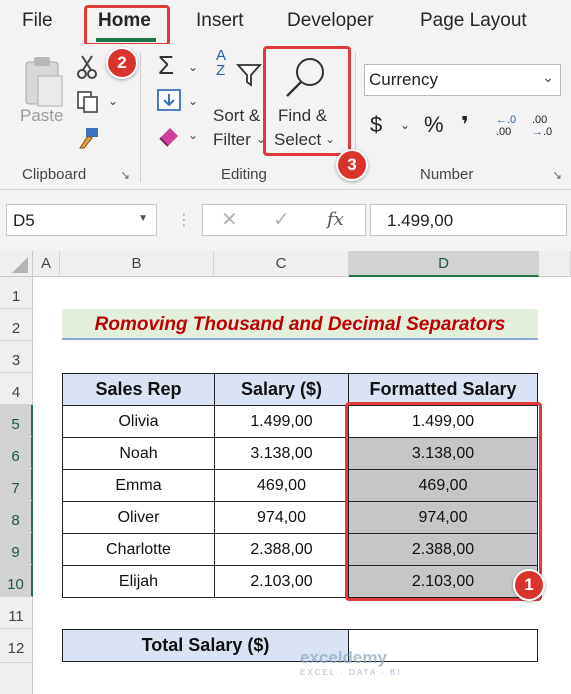 This screenshot has width=571, height=694. I want to click on cell-sales-rep: Elijah, so click(138, 581).